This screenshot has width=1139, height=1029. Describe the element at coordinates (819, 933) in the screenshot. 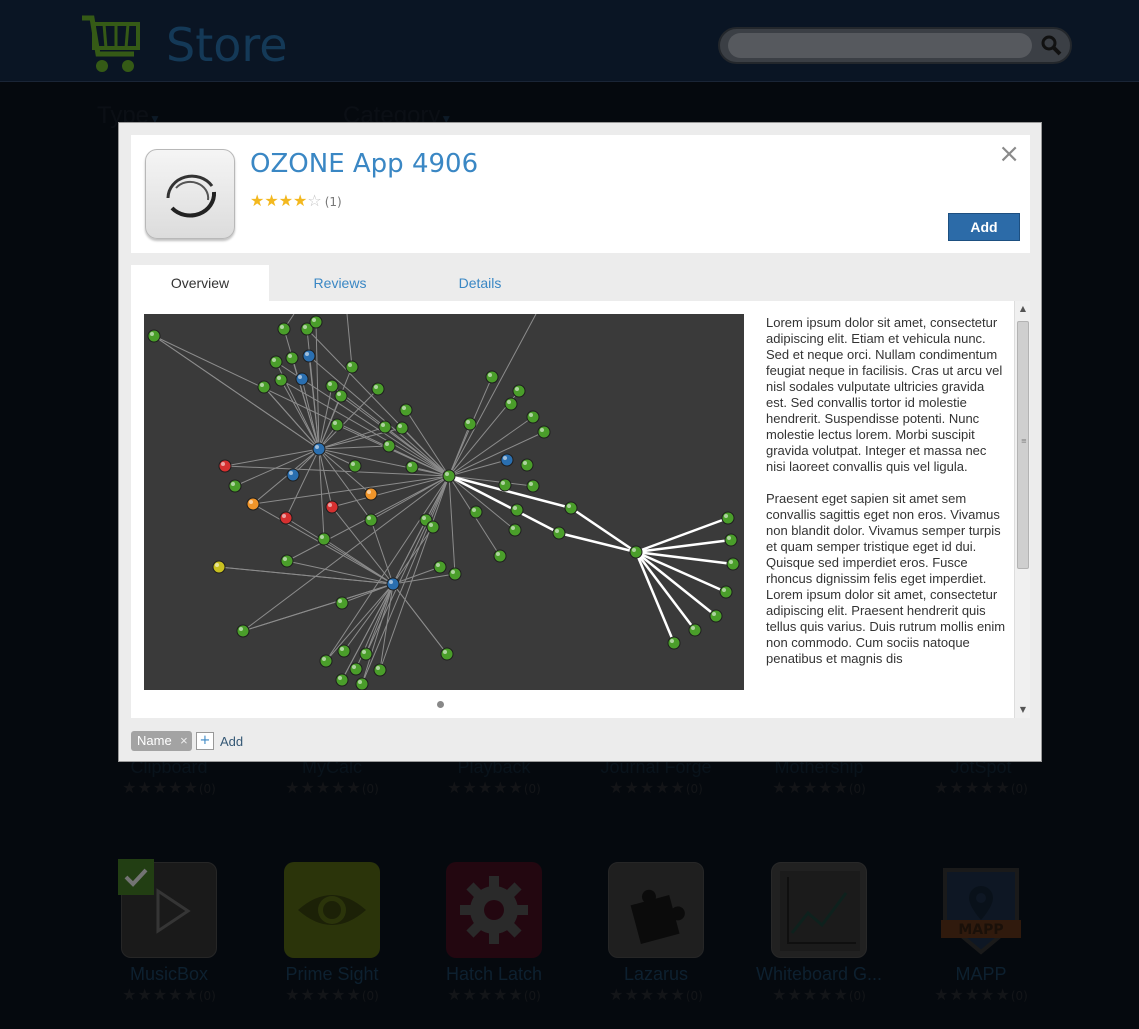

I see `widget-card: Whiteboard G... ★★★★★(0)` at that location.